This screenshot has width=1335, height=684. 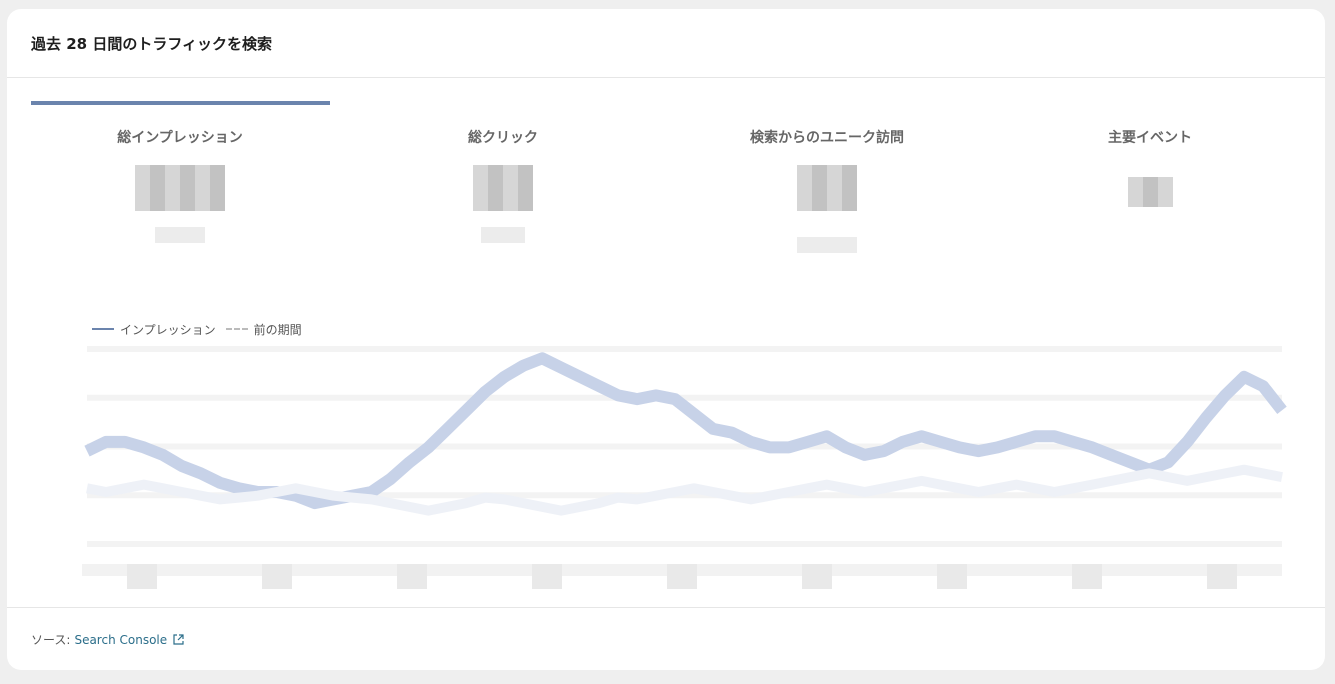 What do you see at coordinates (180, 138) in the screenshot?
I see `metric-label: 総インプレッション` at bounding box center [180, 138].